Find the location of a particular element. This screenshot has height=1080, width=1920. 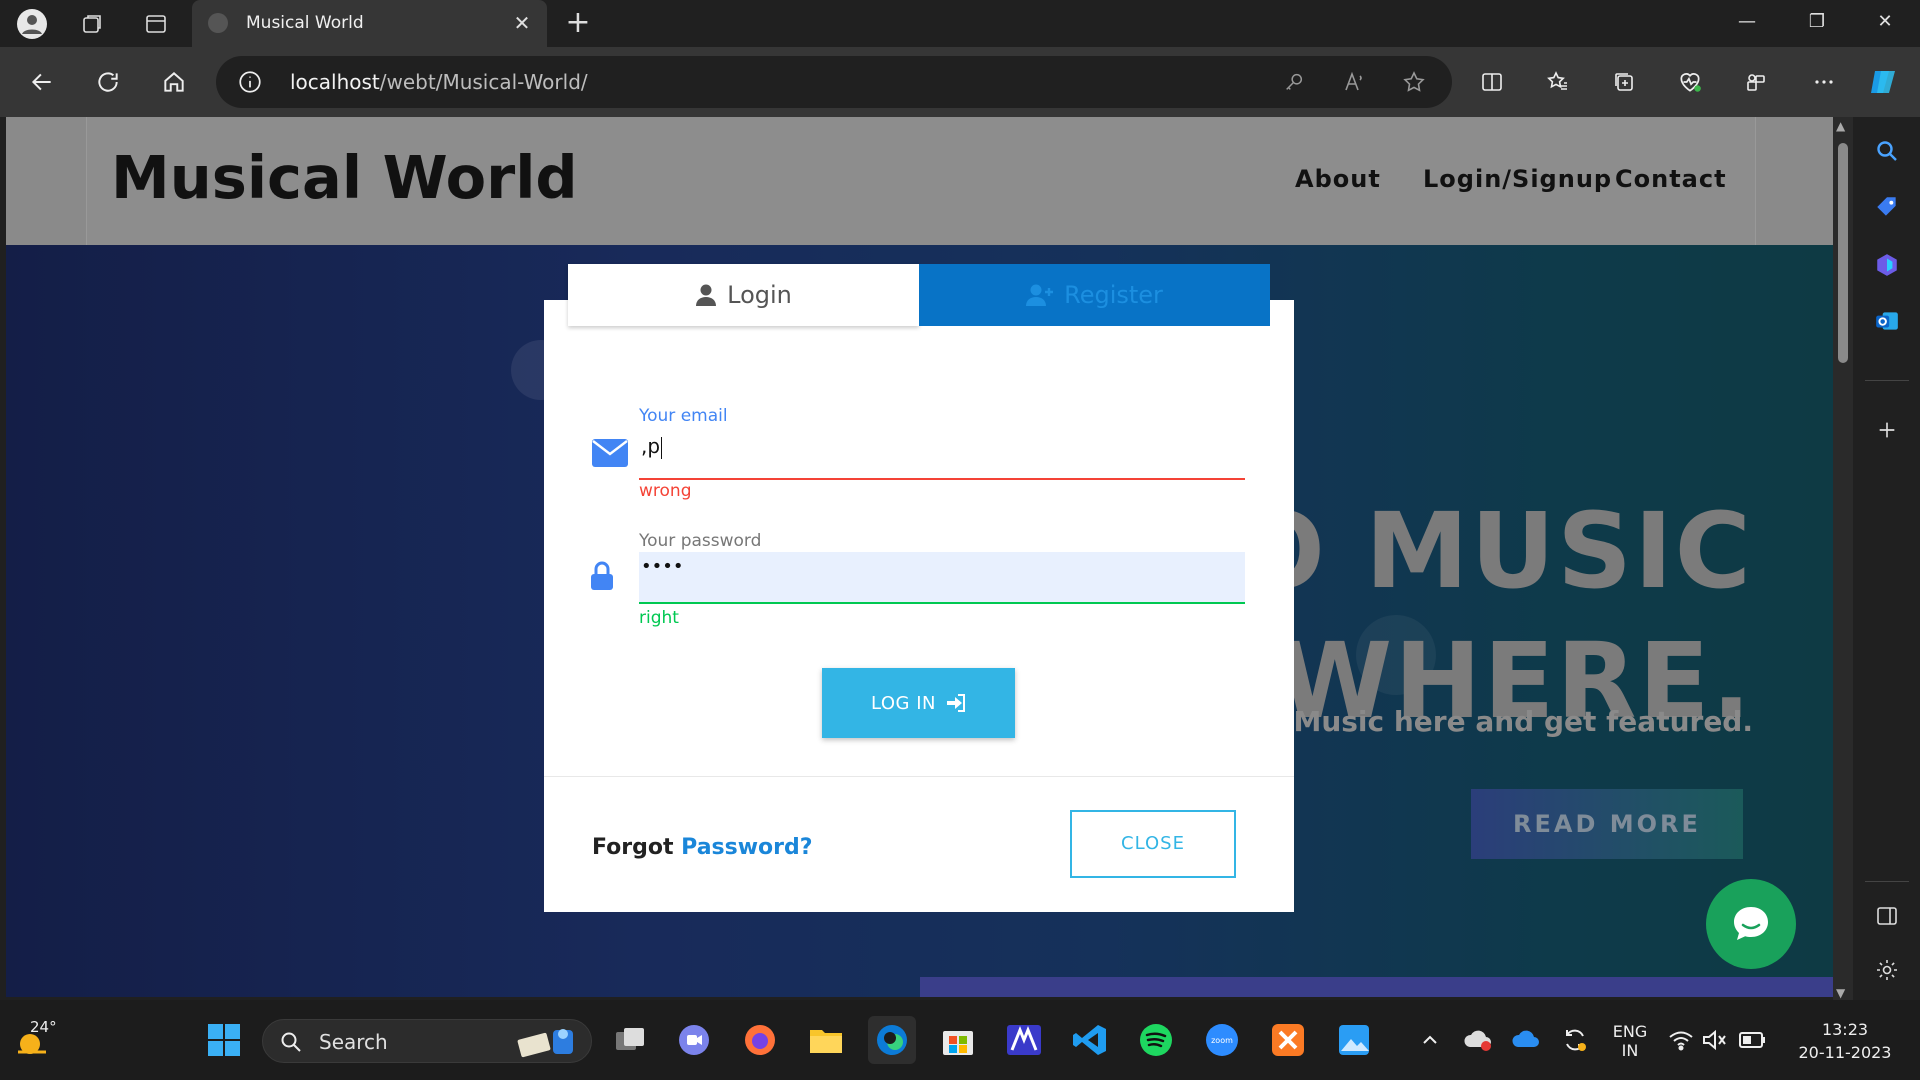

new-tab-button: + is located at coordinates (578, 24).